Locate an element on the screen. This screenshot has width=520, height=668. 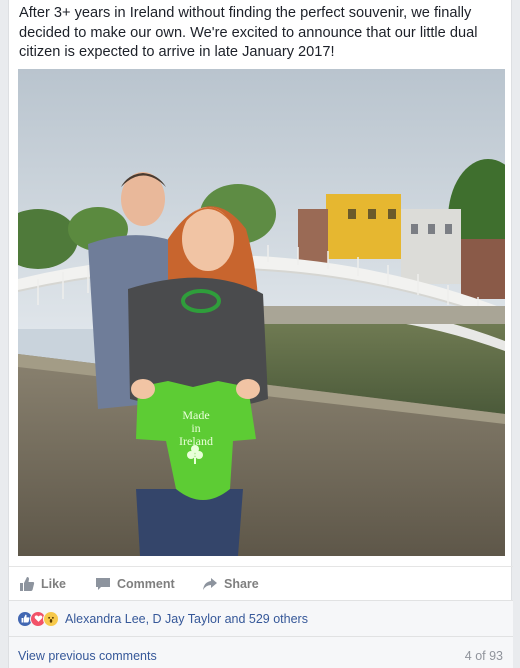
wow-icon is located at coordinates (51, 618).